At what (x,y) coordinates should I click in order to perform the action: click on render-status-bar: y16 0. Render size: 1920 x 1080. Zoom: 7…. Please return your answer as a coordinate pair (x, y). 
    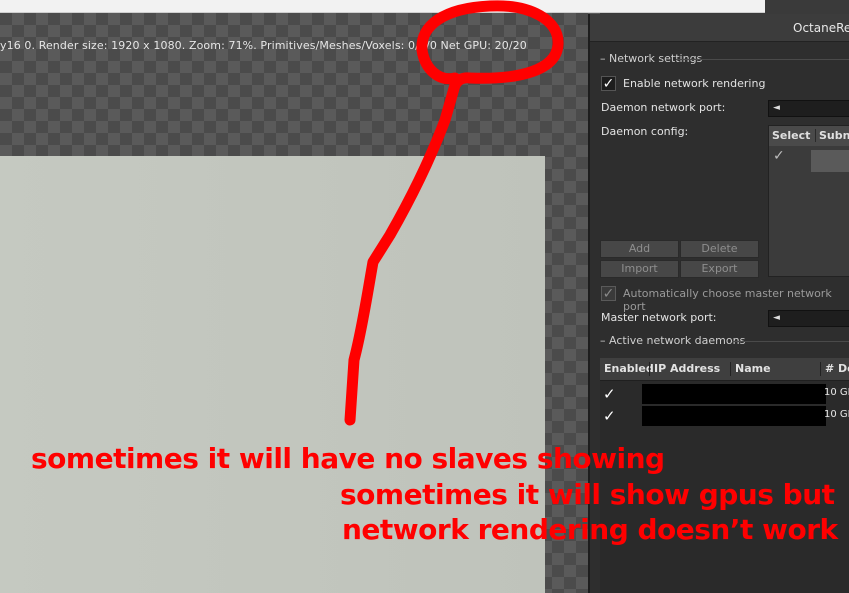
    Looking at the image, I should click on (263, 45).